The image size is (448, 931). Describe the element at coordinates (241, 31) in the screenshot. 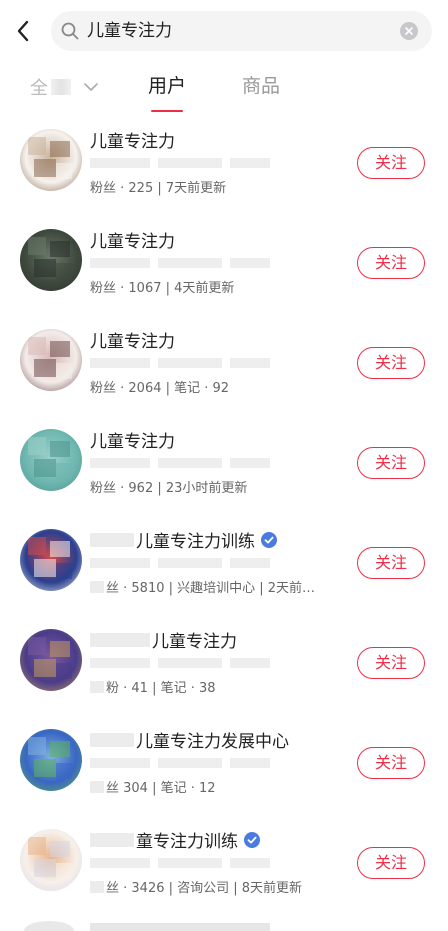

I see `search-input: 儿童专注力` at that location.